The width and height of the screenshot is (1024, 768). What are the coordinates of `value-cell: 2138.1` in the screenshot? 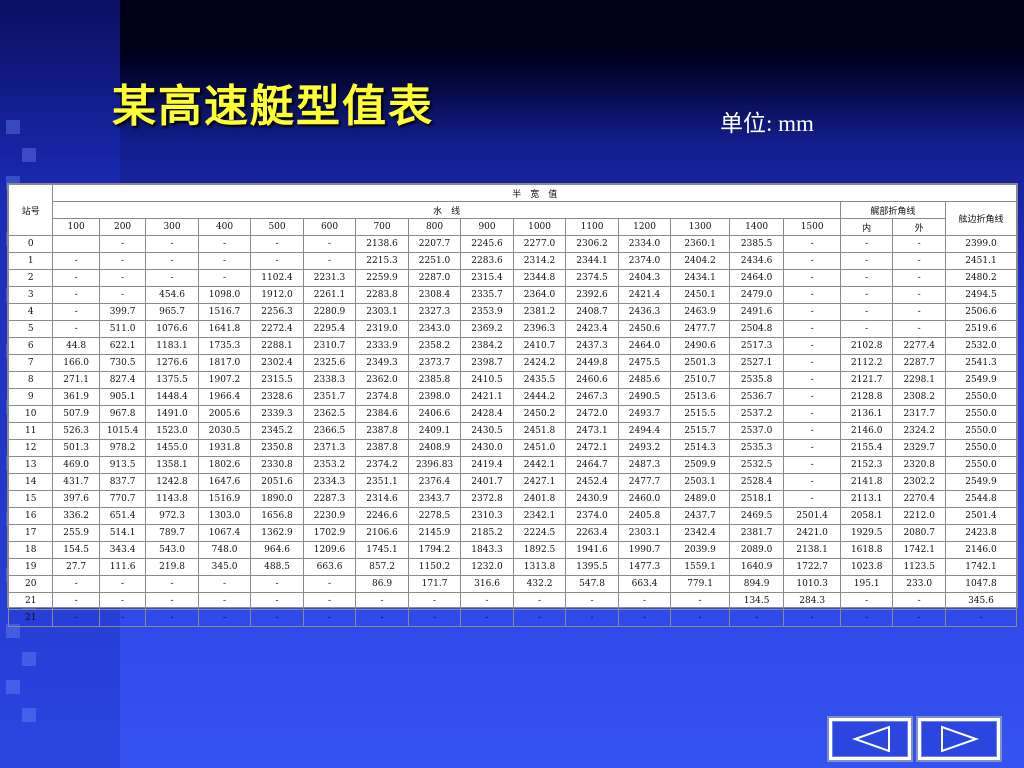 It's located at (812, 550).